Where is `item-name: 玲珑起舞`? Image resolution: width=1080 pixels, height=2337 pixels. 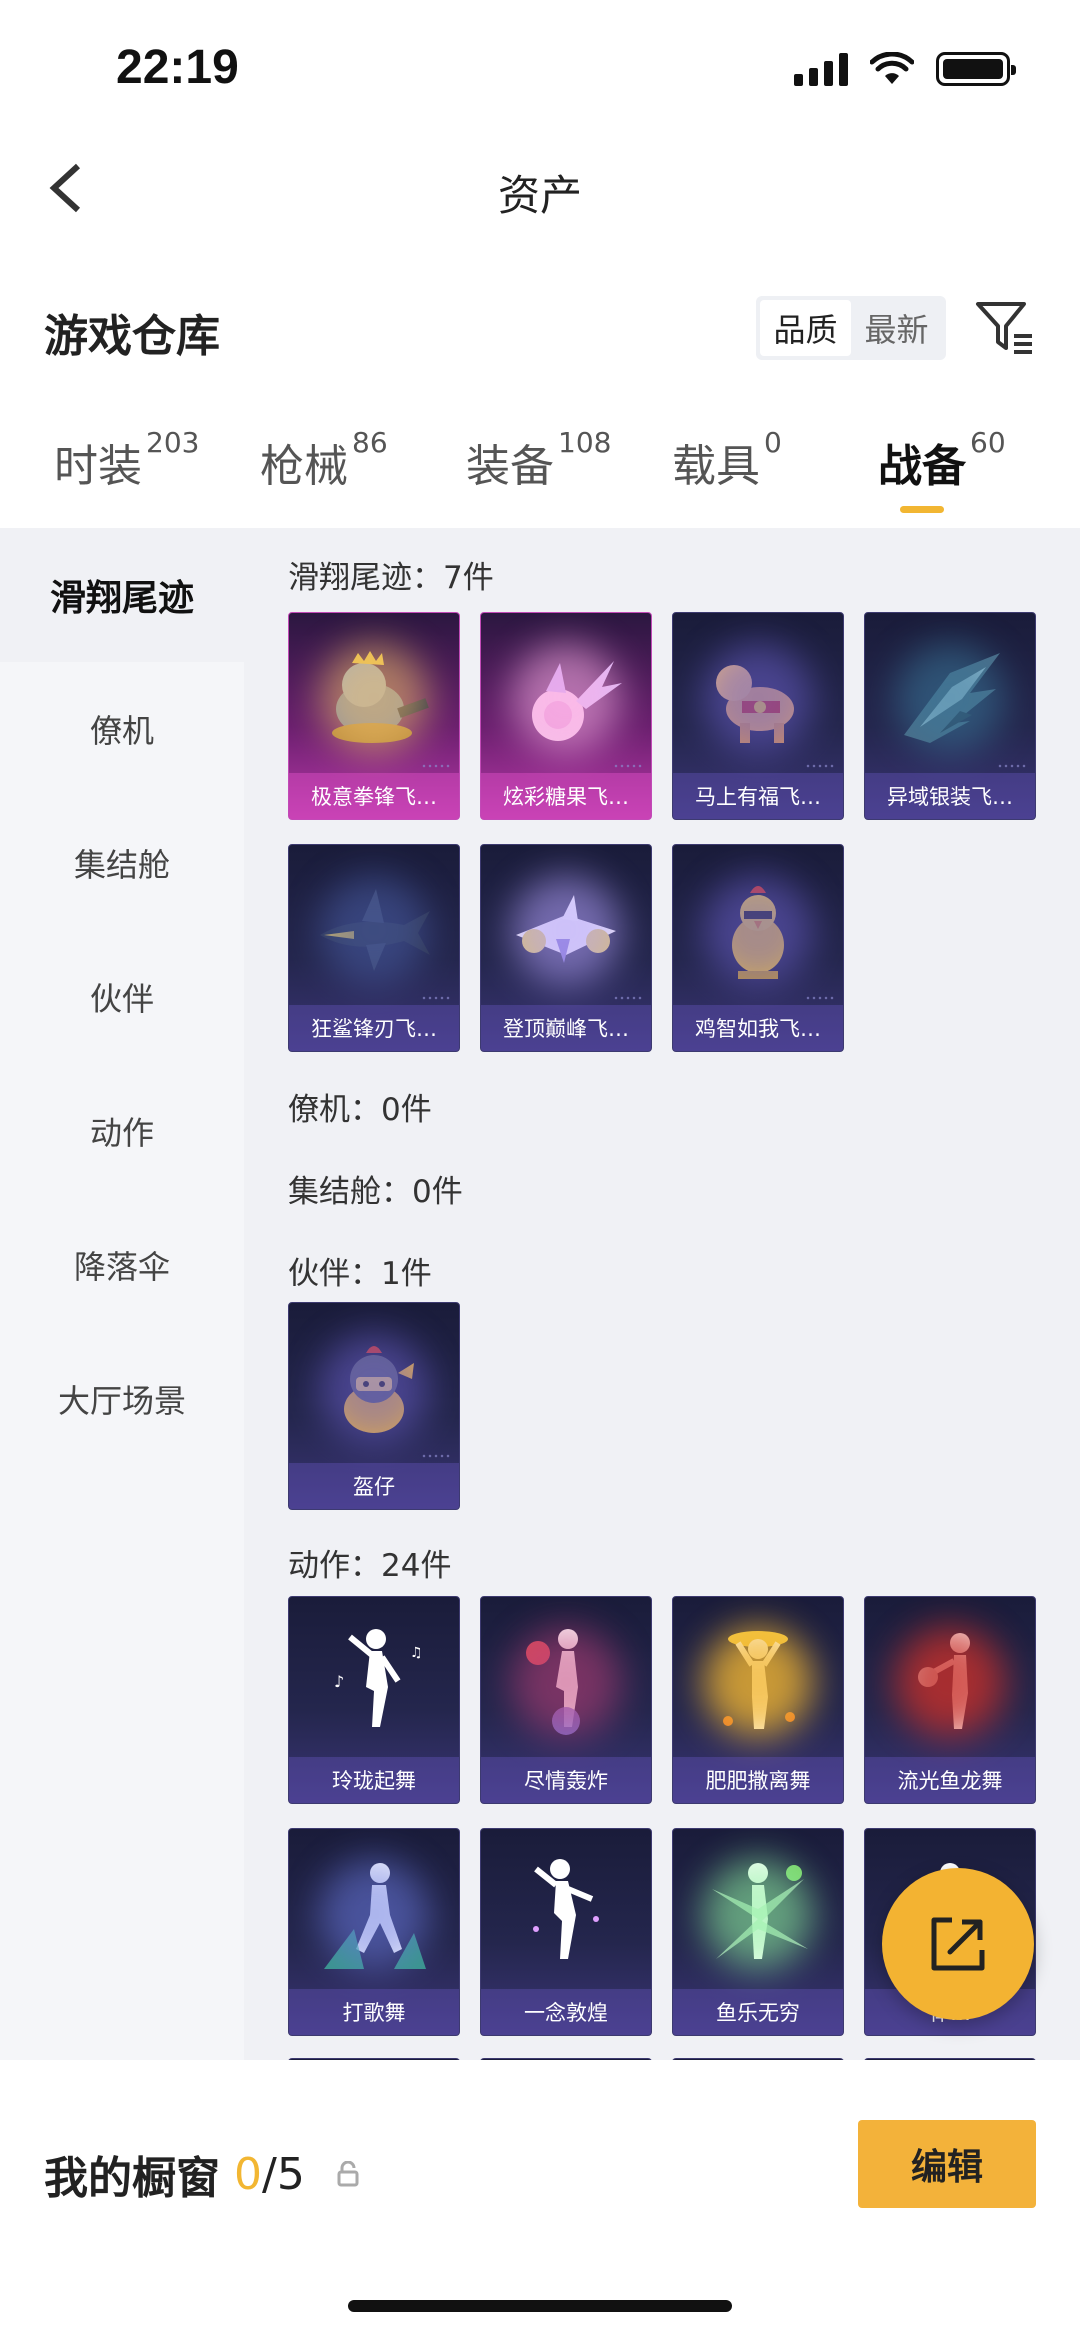
item-name: 玲珑起舞 is located at coordinates (374, 1780).